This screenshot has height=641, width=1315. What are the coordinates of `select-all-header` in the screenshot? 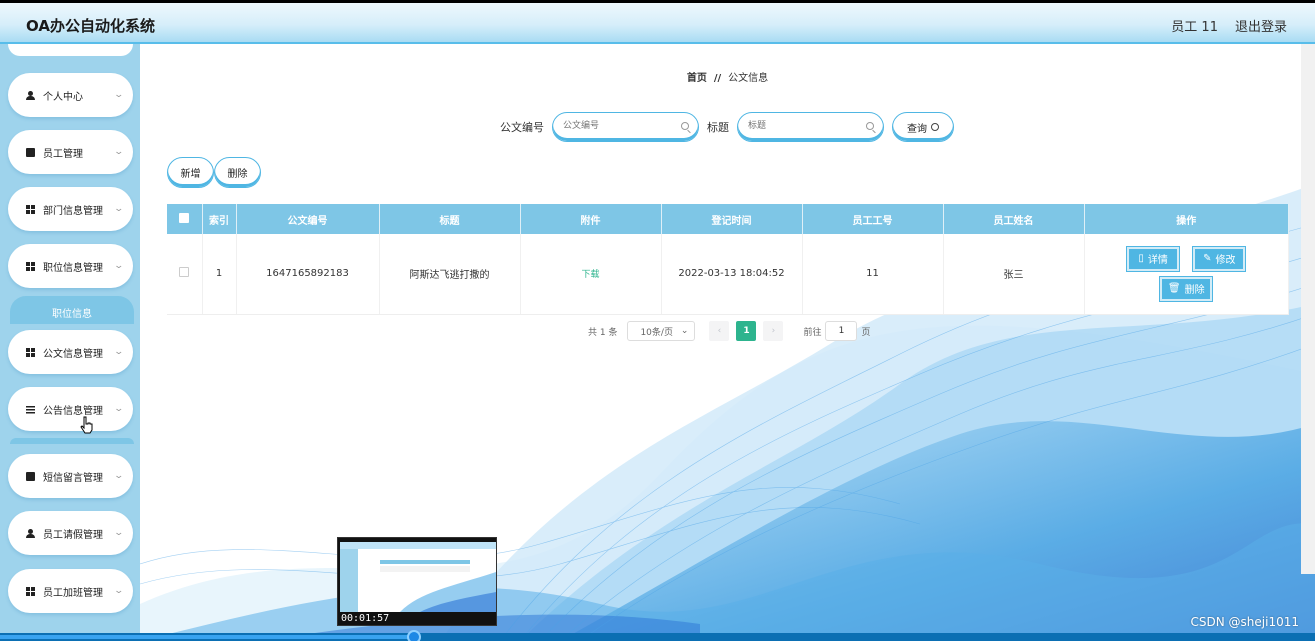 It's located at (185, 219).